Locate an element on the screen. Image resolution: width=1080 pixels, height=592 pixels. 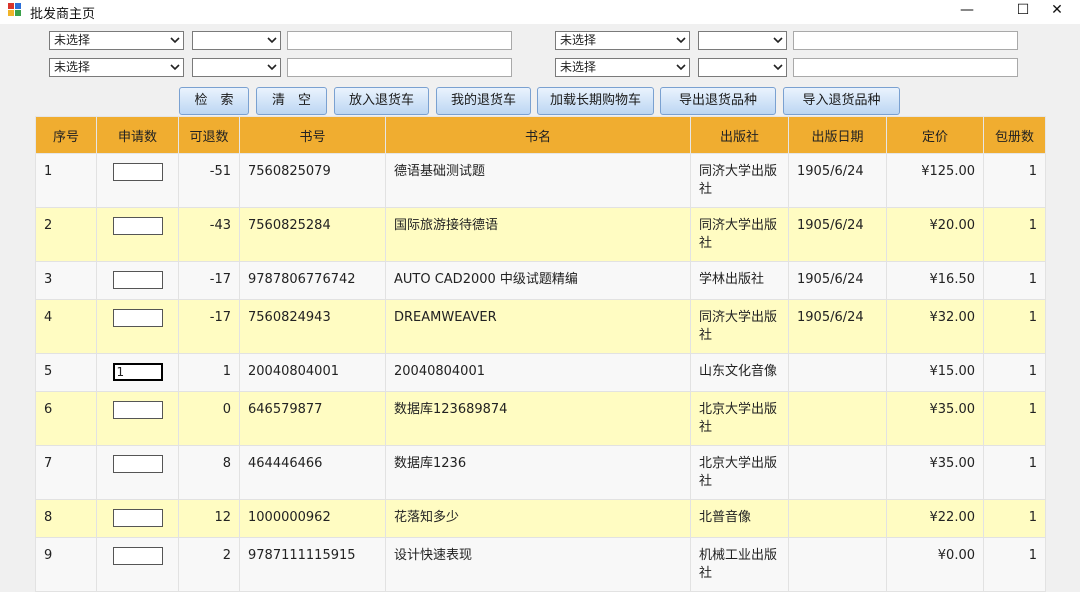
cell-returnable: -43 is located at coordinates (209, 234).